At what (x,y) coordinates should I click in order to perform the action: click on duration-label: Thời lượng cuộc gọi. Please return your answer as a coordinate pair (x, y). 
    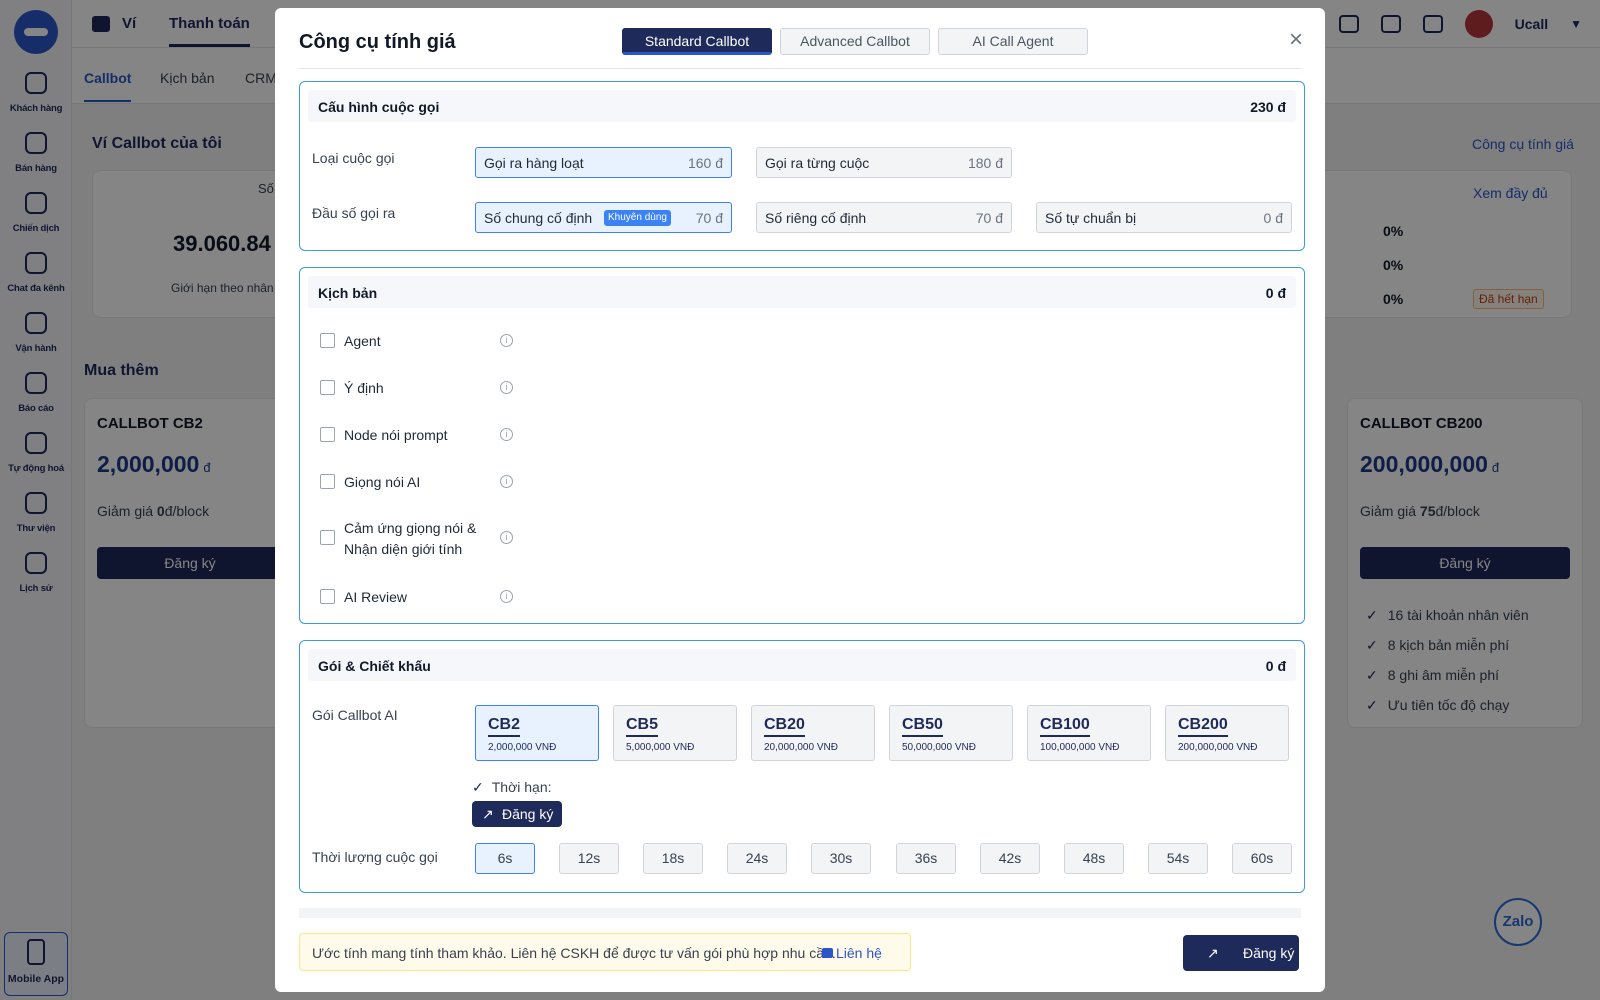
    Looking at the image, I should click on (375, 857).